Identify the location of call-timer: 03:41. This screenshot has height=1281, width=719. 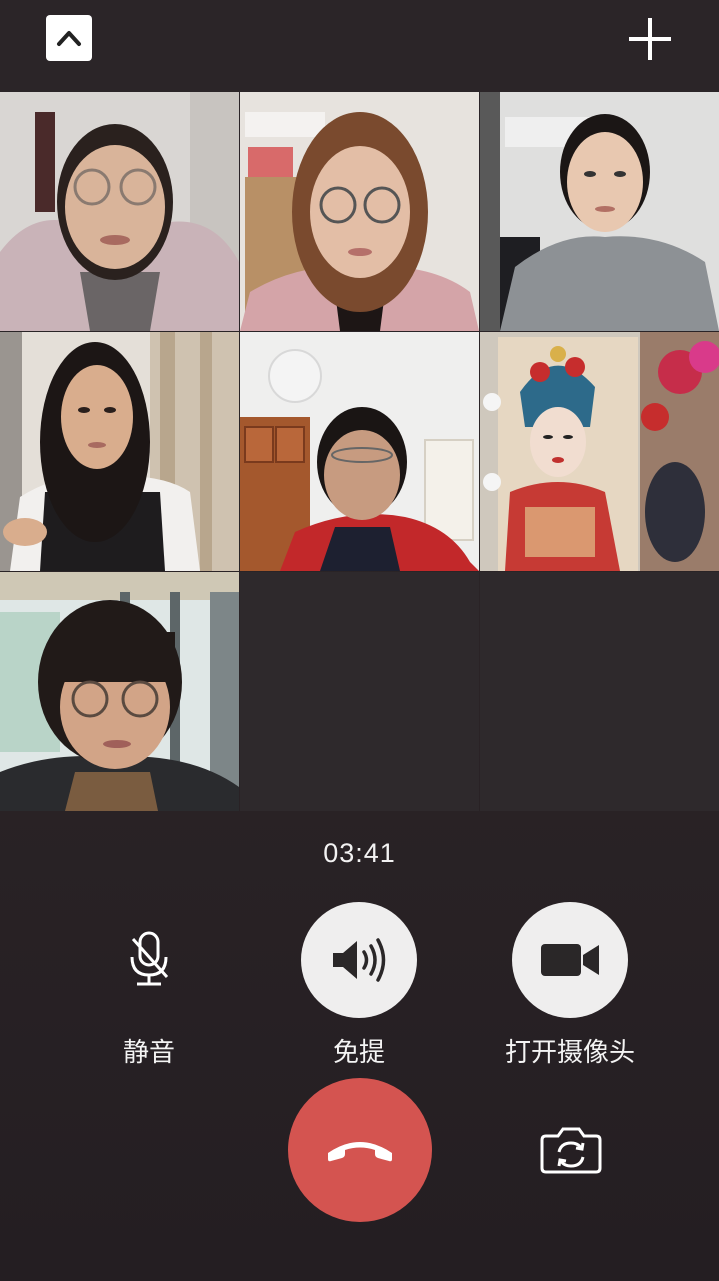
(359, 853).